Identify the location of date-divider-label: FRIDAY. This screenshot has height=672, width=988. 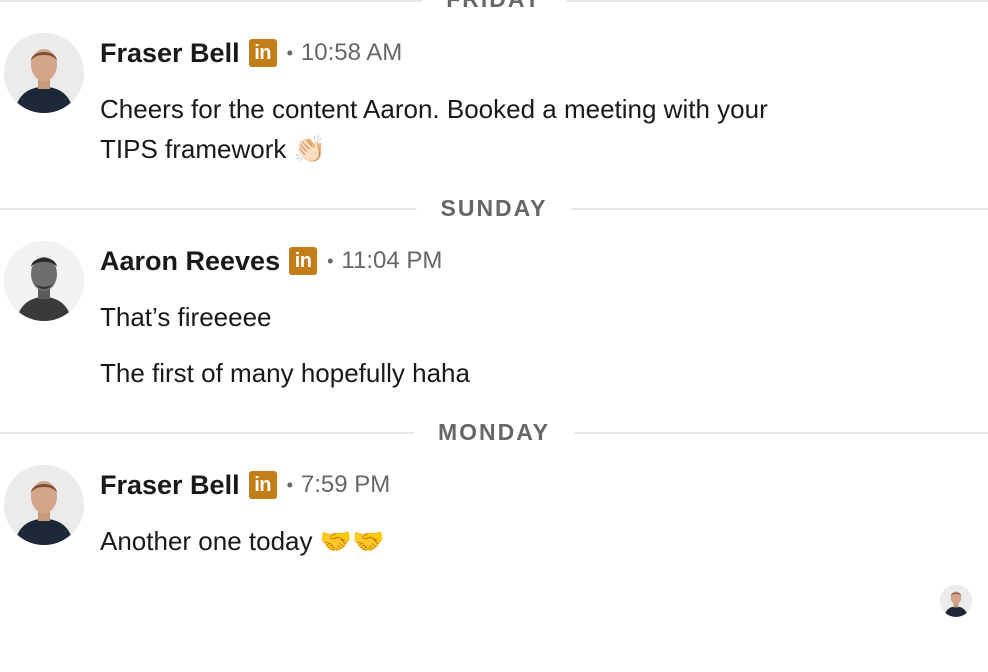
(494, 6).